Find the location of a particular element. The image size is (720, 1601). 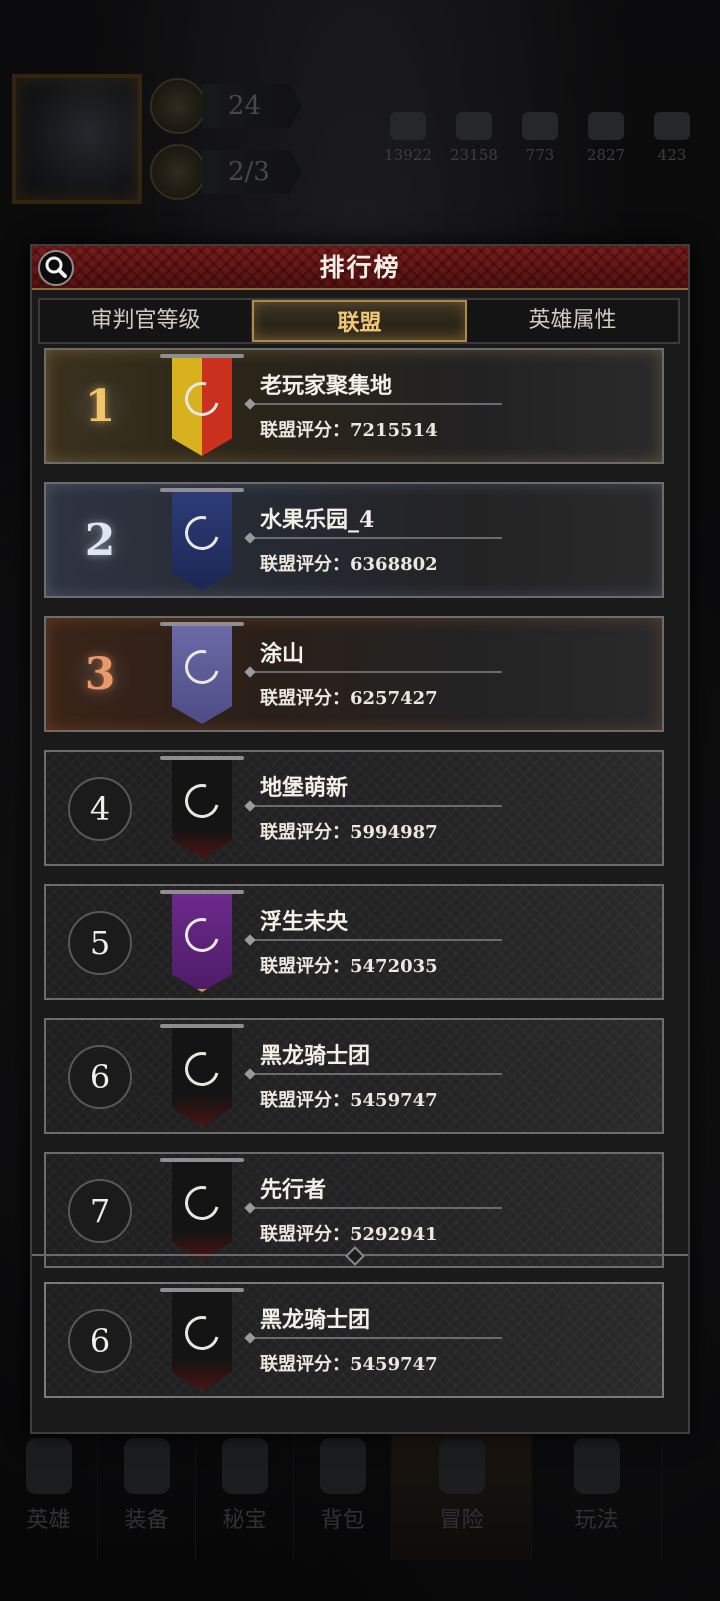

ranking-row: 5 浮生未央 联盟评分：5472035 is located at coordinates (354, 942).